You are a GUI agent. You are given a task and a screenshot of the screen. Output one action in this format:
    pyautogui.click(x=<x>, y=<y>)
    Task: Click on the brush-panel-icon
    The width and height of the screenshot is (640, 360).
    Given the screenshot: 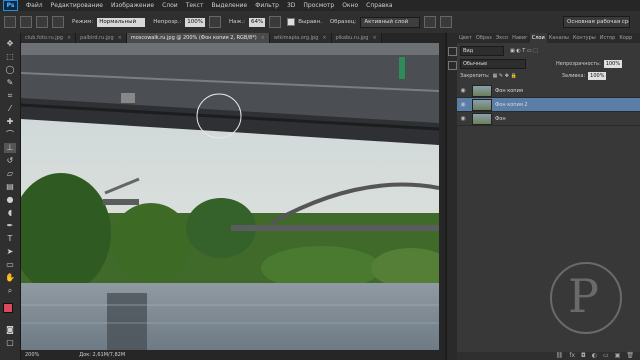 What is the action you would take?
    pyautogui.click(x=42, y=22)
    